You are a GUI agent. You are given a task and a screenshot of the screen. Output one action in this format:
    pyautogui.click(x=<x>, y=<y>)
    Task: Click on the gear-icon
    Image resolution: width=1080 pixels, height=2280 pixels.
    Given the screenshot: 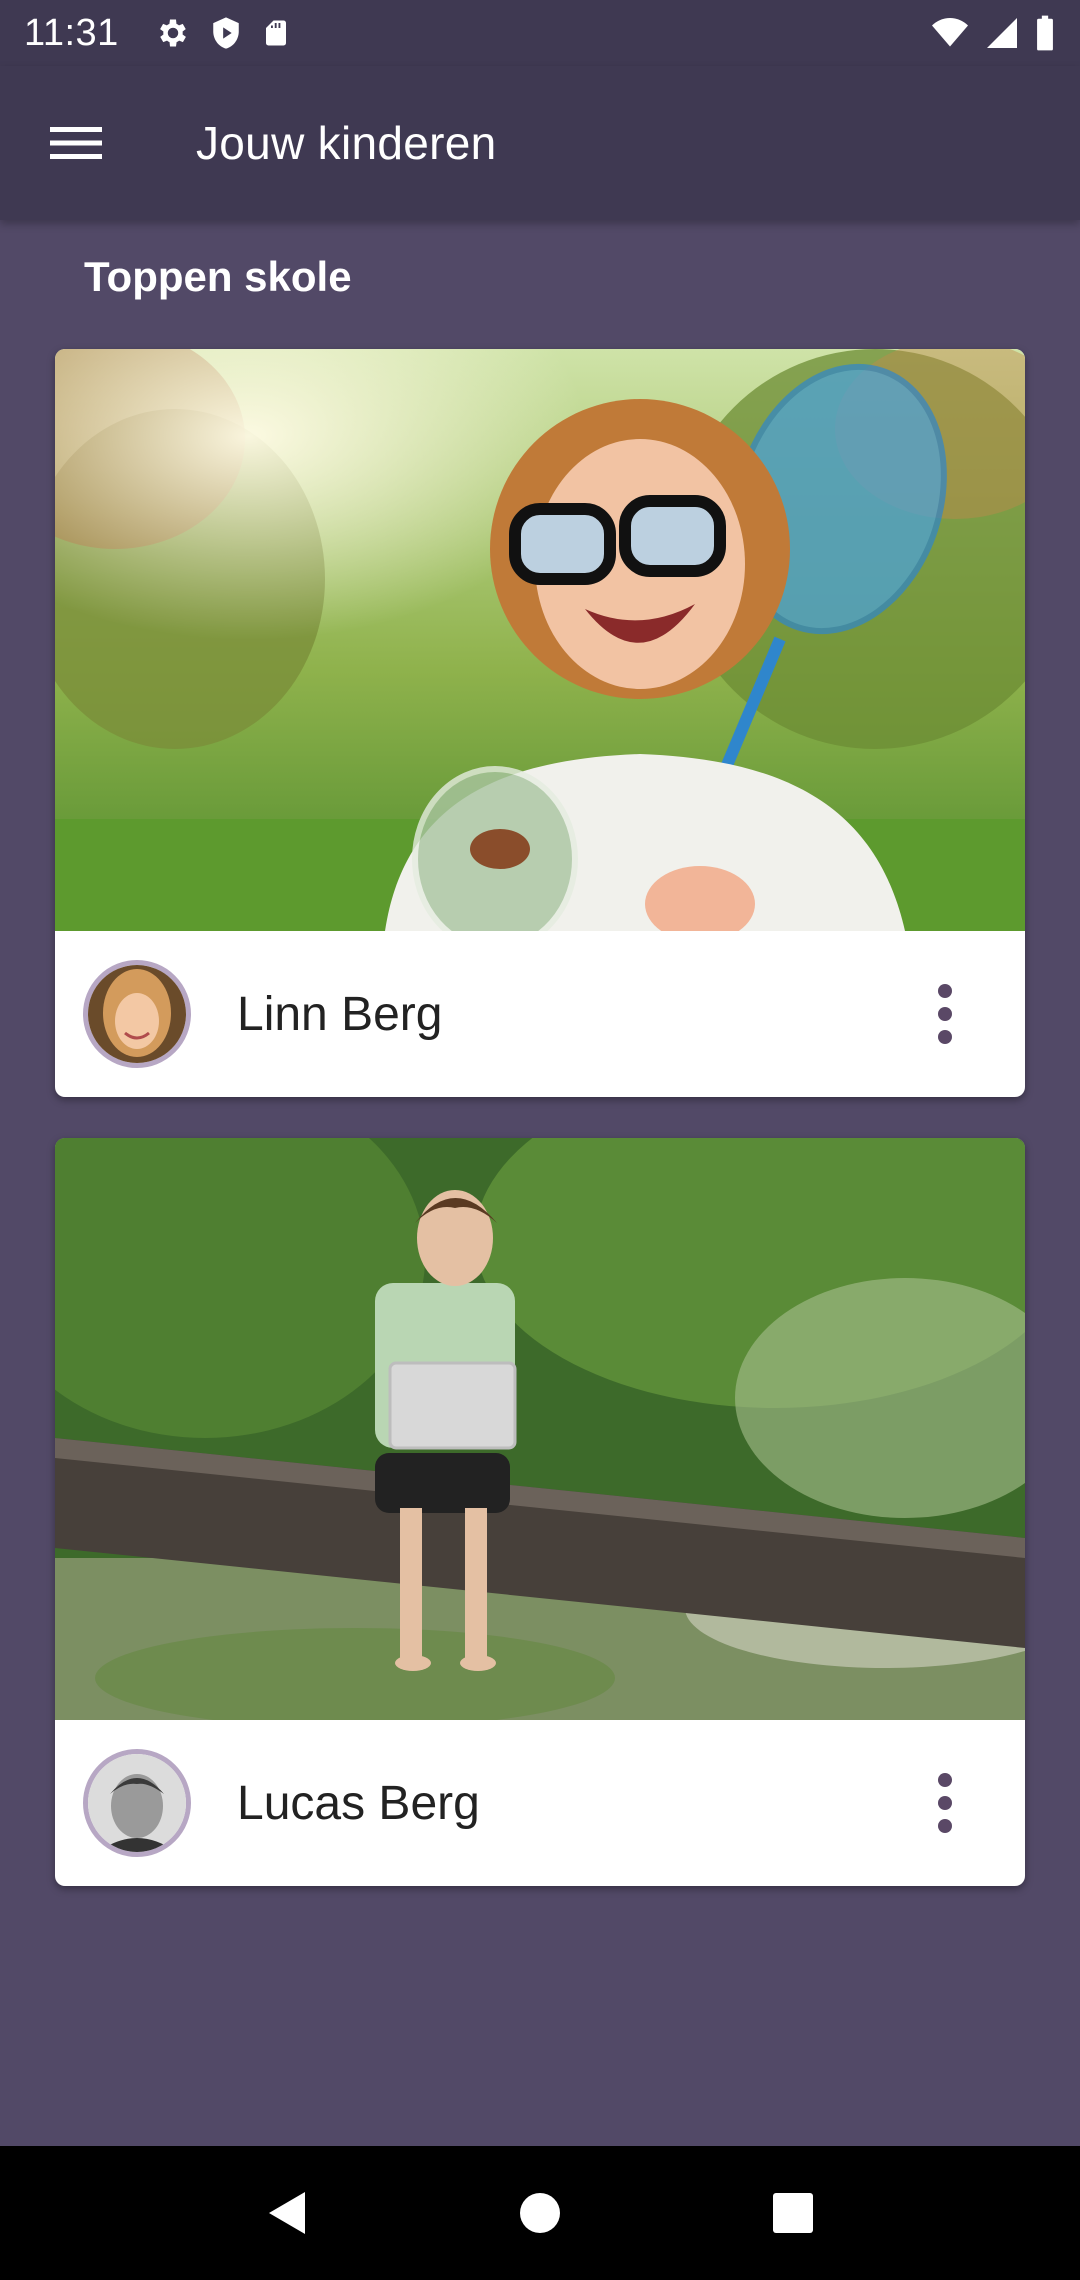 What is the action you would take?
    pyautogui.click(x=172, y=33)
    